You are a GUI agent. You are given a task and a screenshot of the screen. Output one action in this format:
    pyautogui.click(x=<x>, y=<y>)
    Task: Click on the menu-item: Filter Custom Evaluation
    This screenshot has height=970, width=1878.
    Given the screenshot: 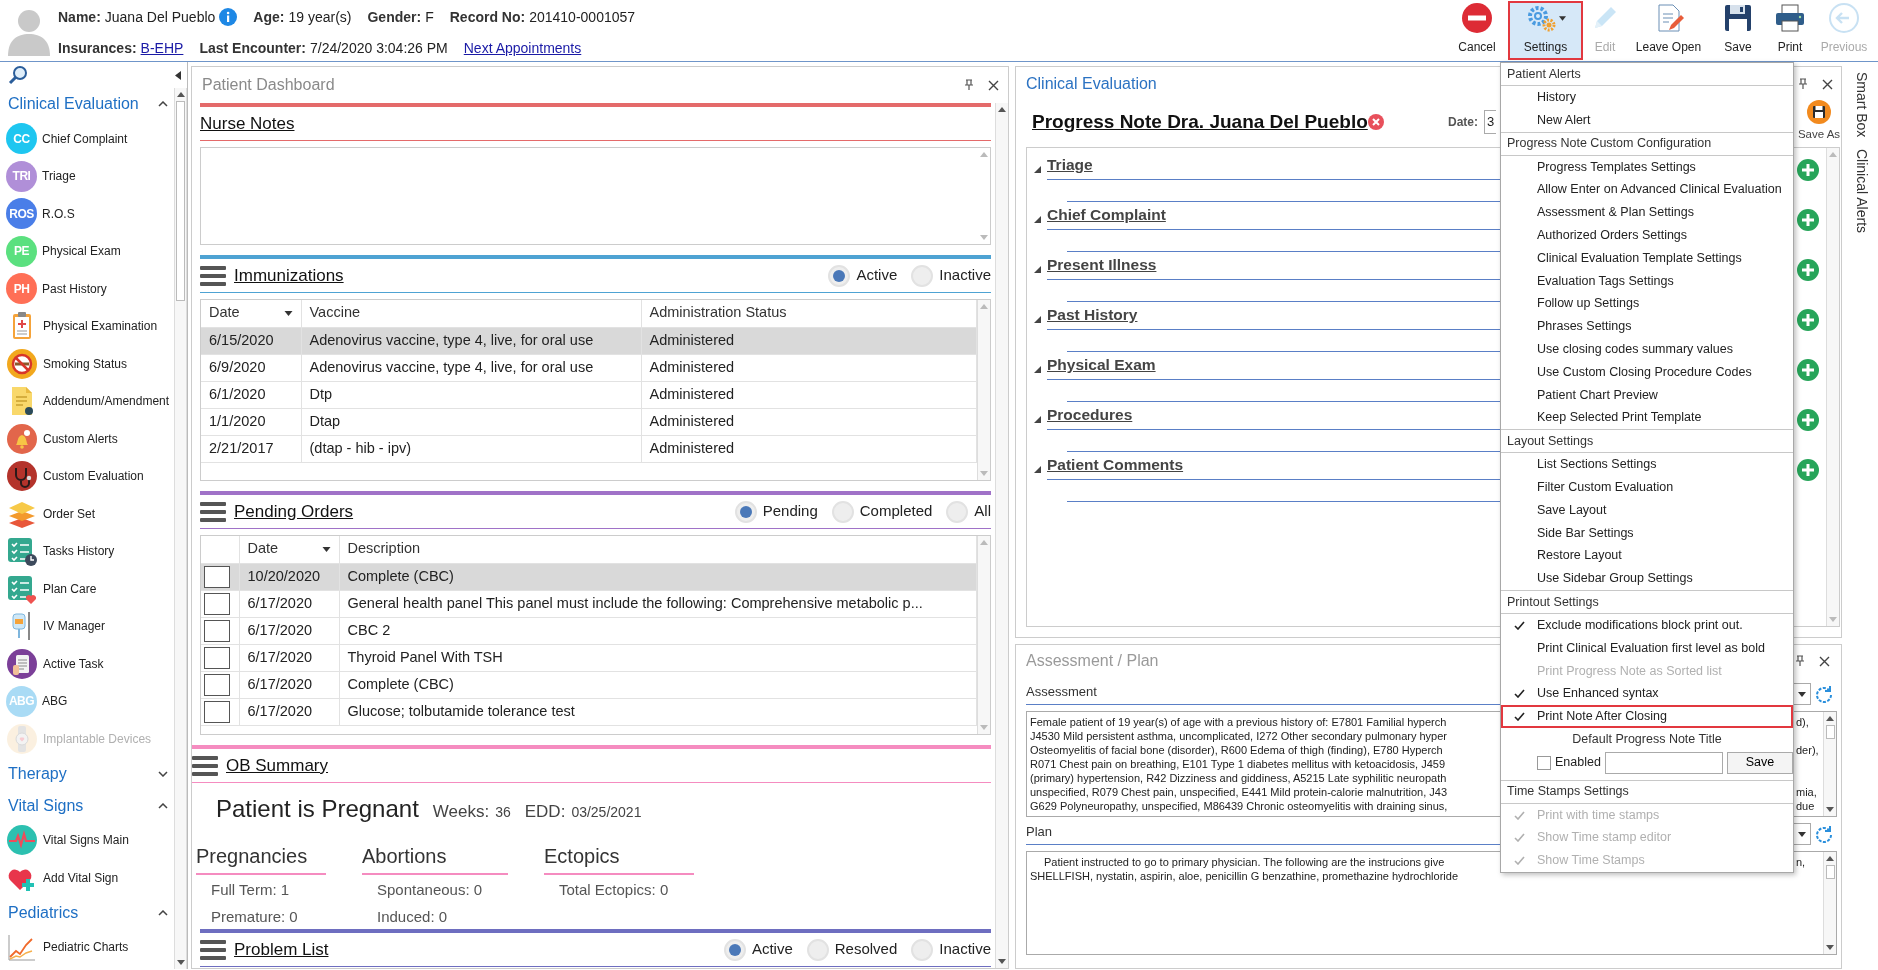 What is the action you would take?
    pyautogui.click(x=1647, y=487)
    